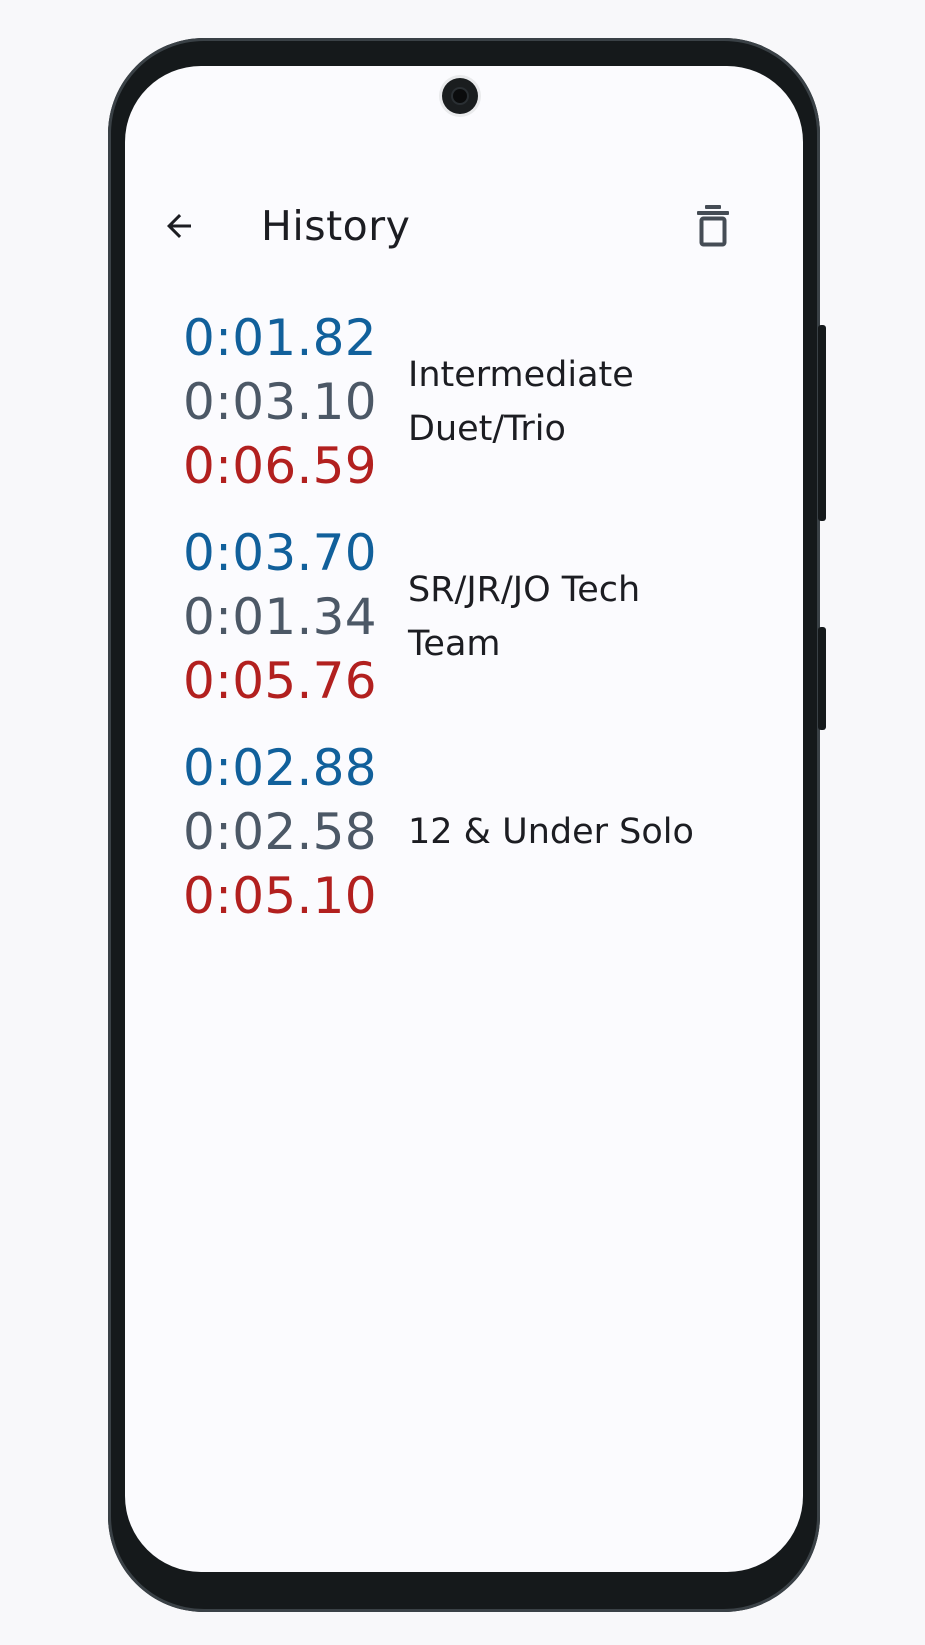  I want to click on page-title: History, so click(336, 226).